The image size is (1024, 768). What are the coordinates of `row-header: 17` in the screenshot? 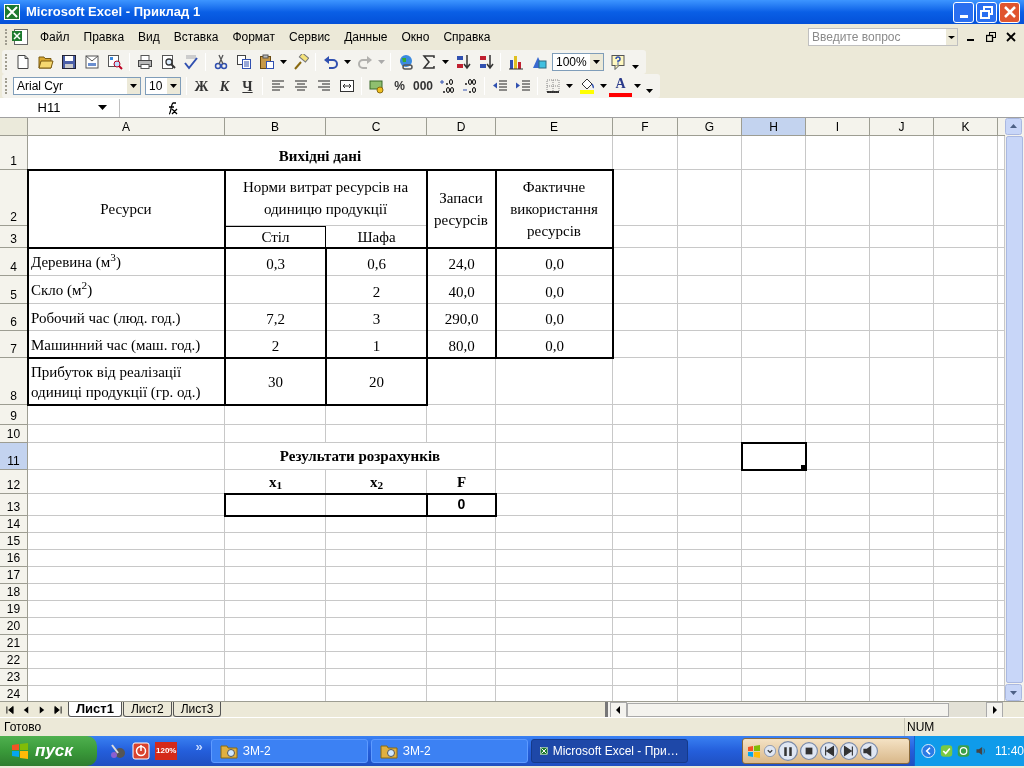 It's located at (14, 575).